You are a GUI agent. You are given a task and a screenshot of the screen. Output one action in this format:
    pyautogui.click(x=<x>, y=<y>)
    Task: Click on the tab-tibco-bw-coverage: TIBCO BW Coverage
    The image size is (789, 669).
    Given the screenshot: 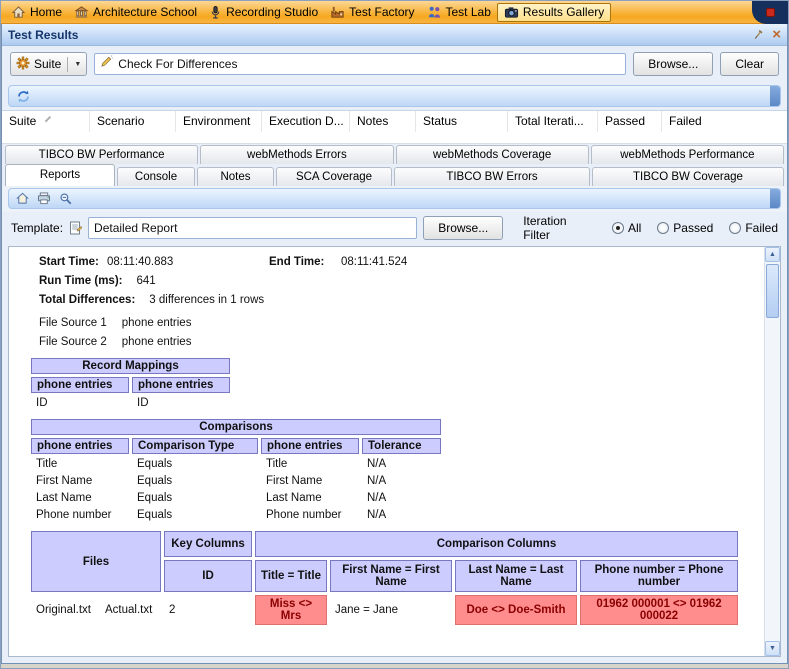 What is the action you would take?
    pyautogui.click(x=688, y=176)
    